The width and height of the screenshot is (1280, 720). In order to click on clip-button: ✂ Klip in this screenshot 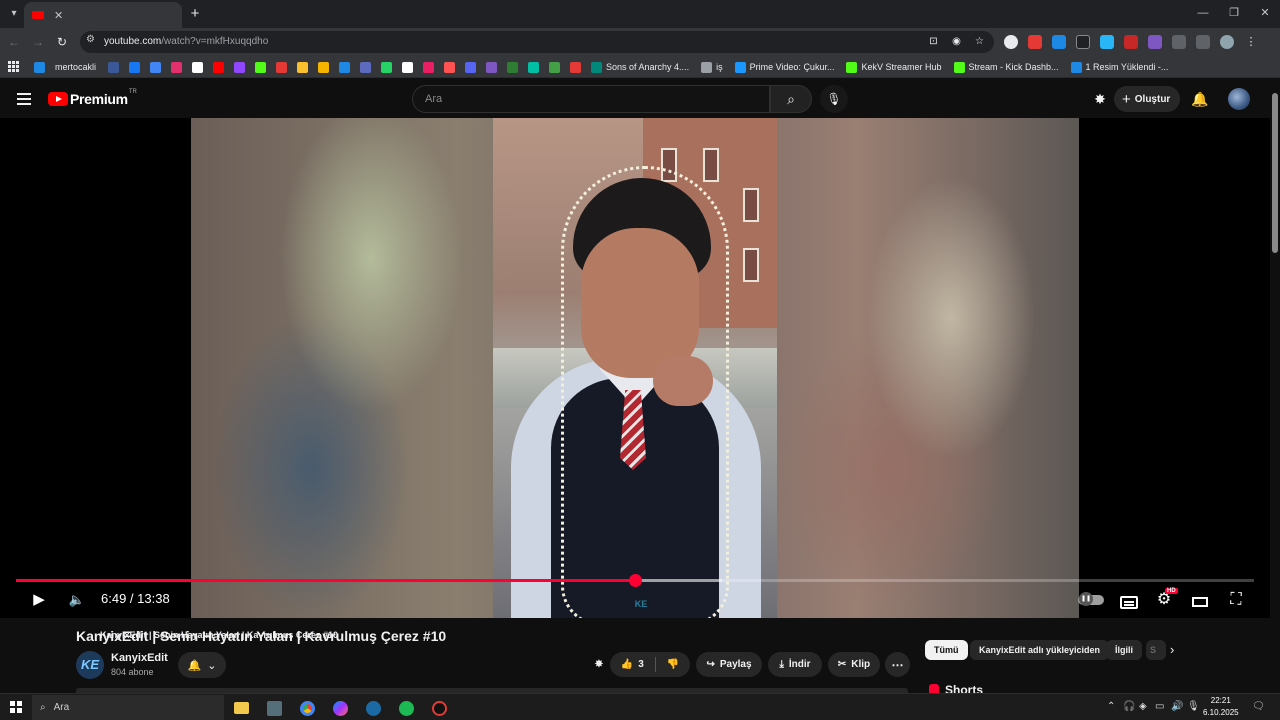, I will do `click(854, 664)`.